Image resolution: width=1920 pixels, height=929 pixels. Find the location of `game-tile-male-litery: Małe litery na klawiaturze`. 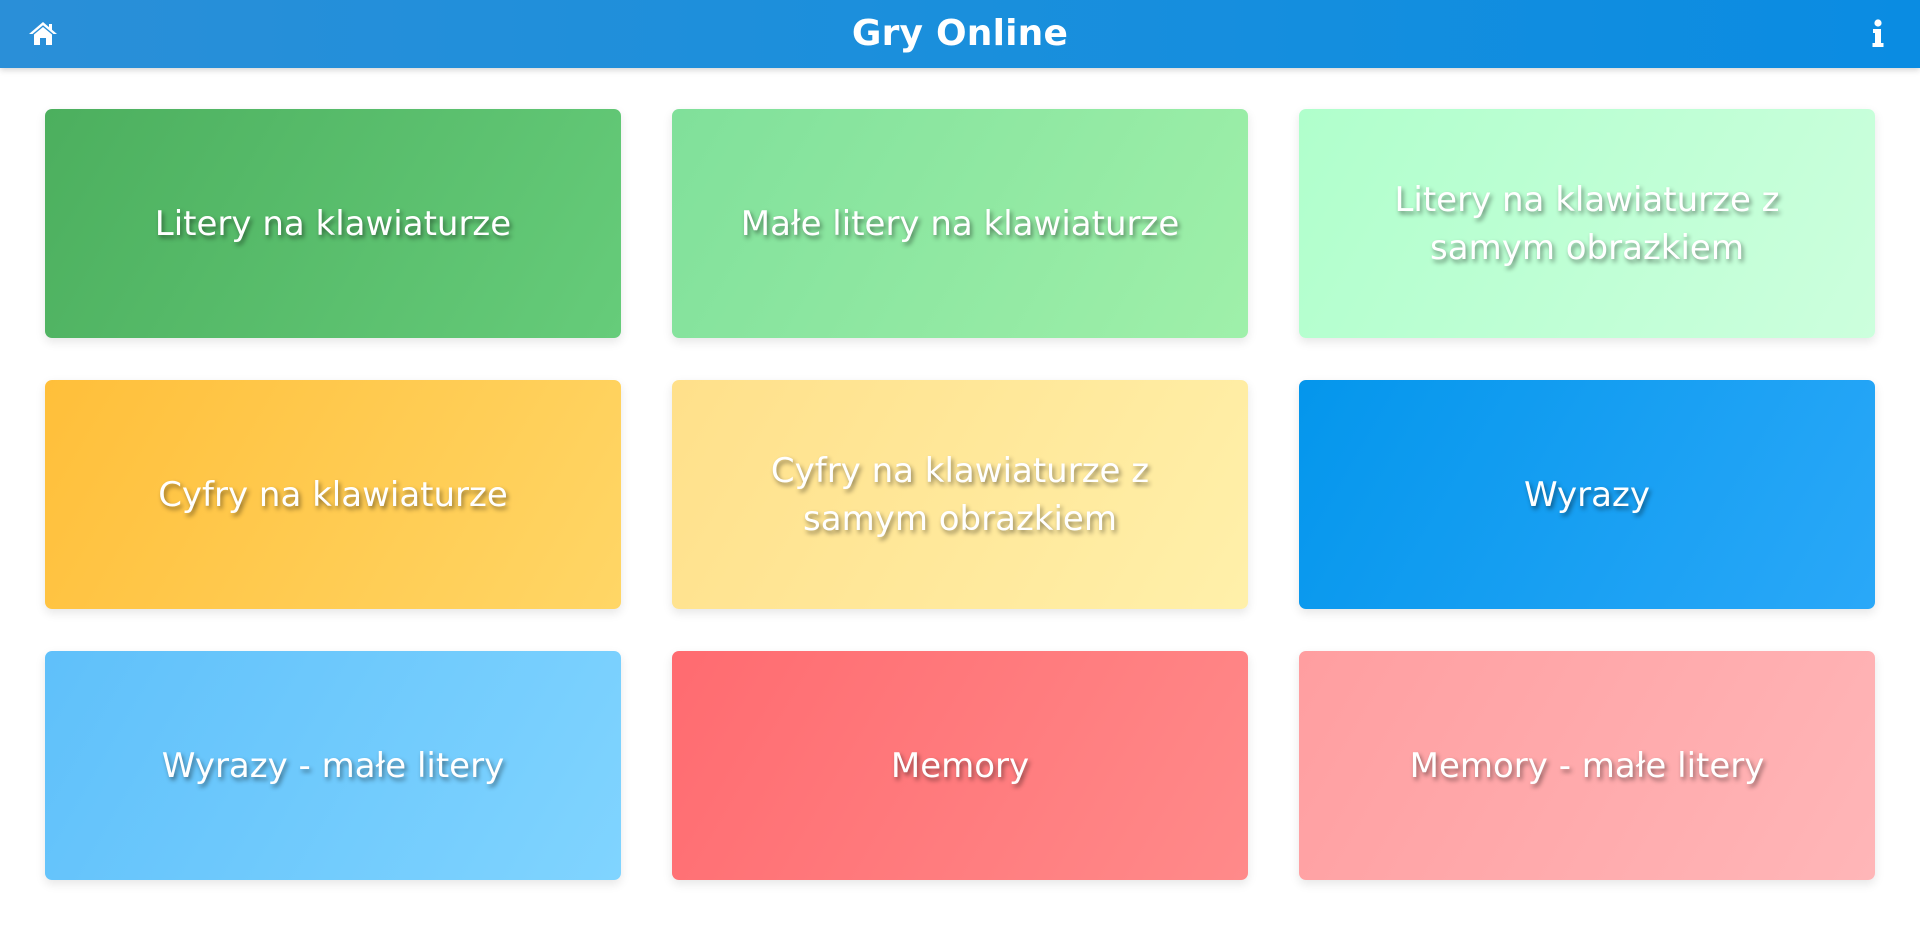

game-tile-male-litery: Małe litery na klawiaturze is located at coordinates (960, 223).